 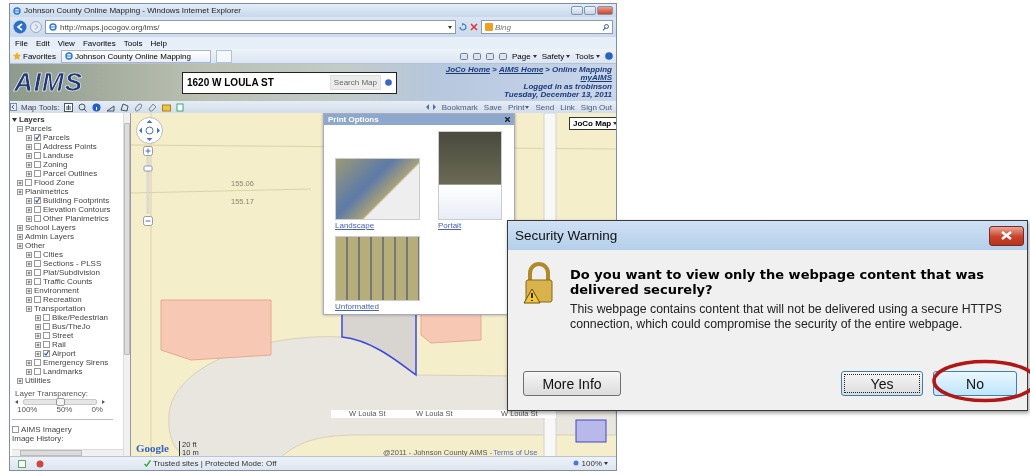 What do you see at coordinates (567, 107) in the screenshot?
I see `toolbar-action: Link` at bounding box center [567, 107].